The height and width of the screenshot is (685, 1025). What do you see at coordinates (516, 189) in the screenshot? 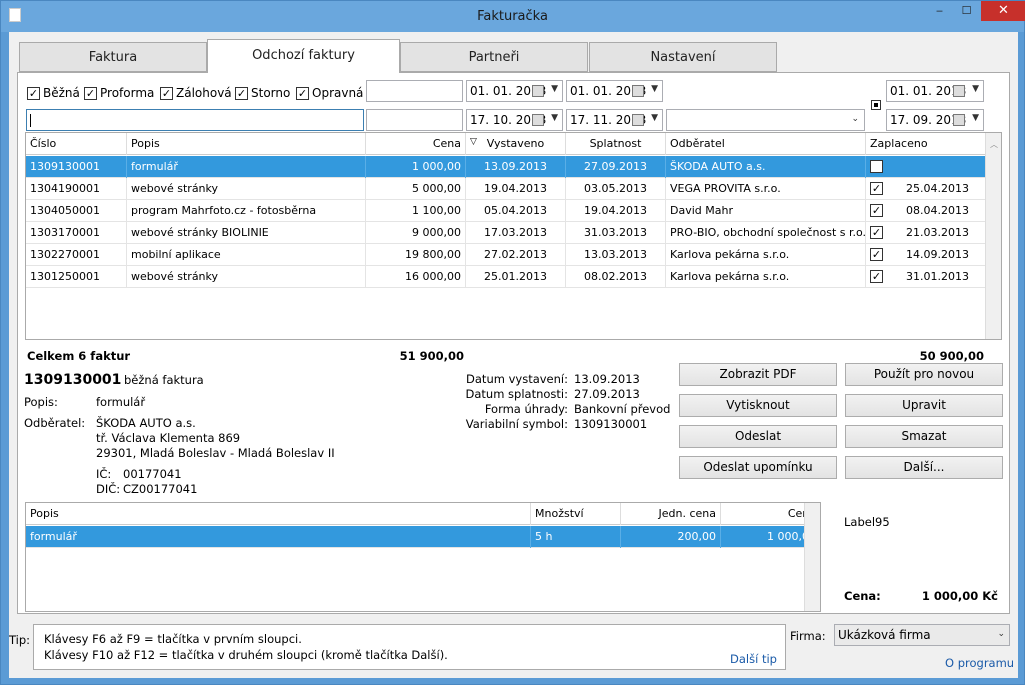
I see `cell-vystaveno: 19.04.2013` at bounding box center [516, 189].